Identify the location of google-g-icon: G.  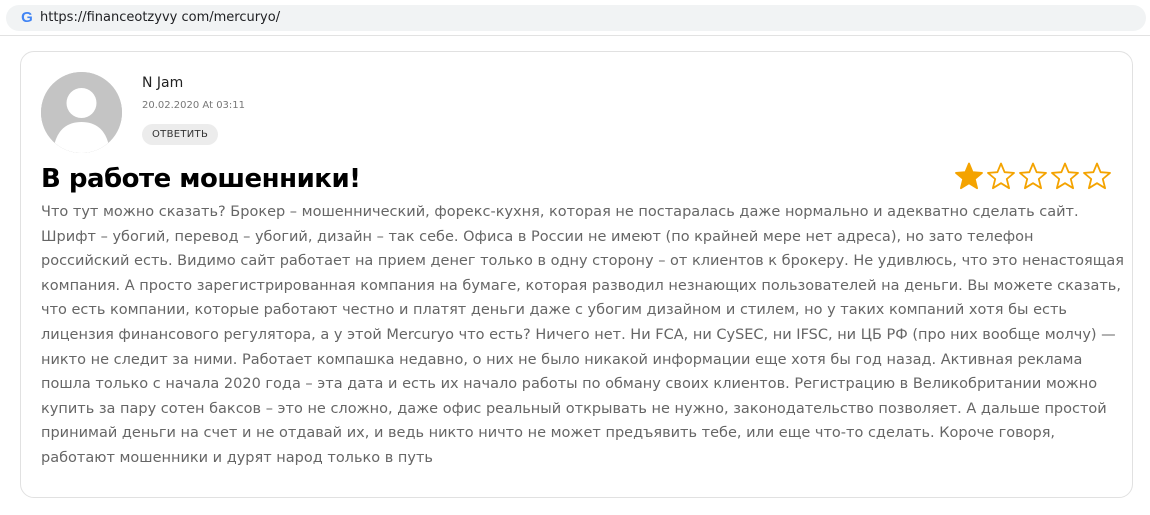
(27, 17).